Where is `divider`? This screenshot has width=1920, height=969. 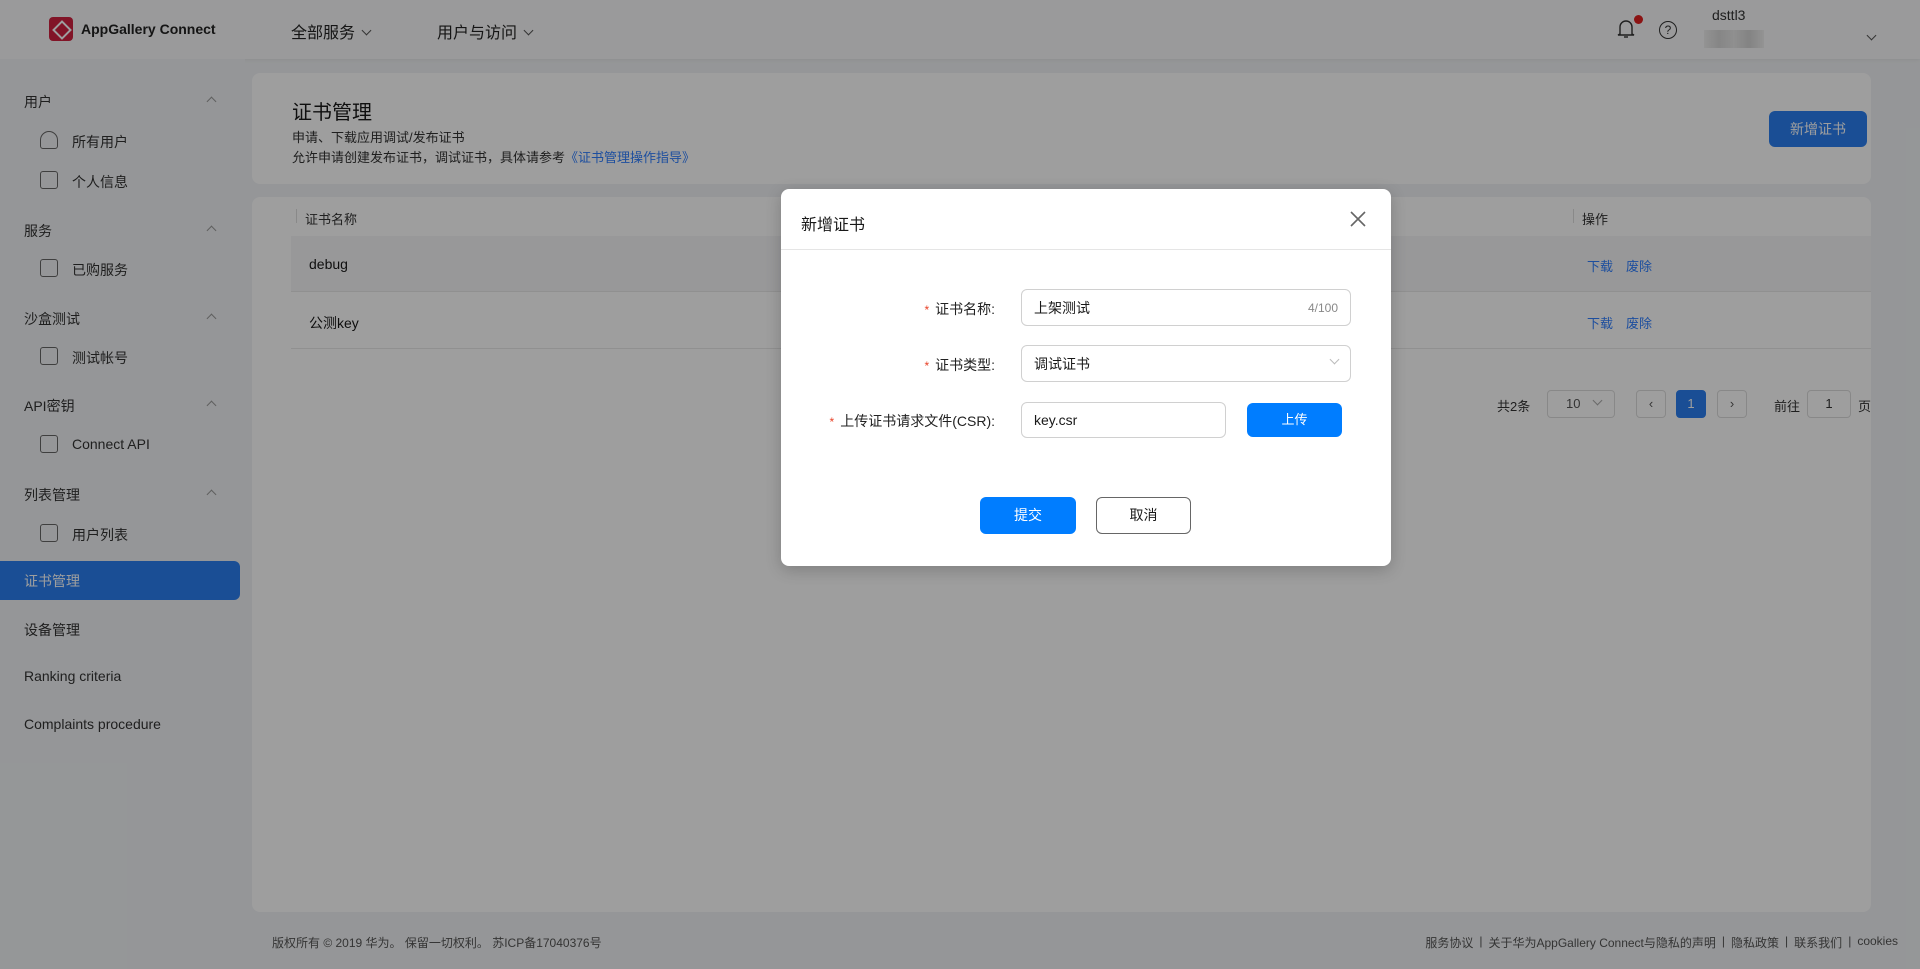 divider is located at coordinates (1086, 249).